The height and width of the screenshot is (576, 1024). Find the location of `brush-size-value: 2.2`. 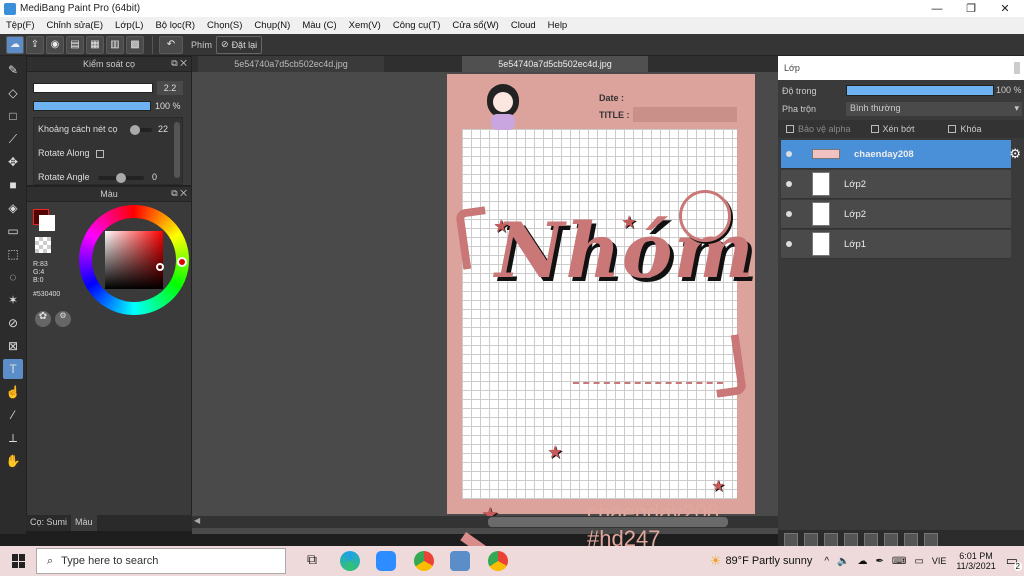

brush-size-value: 2.2 is located at coordinates (170, 88).